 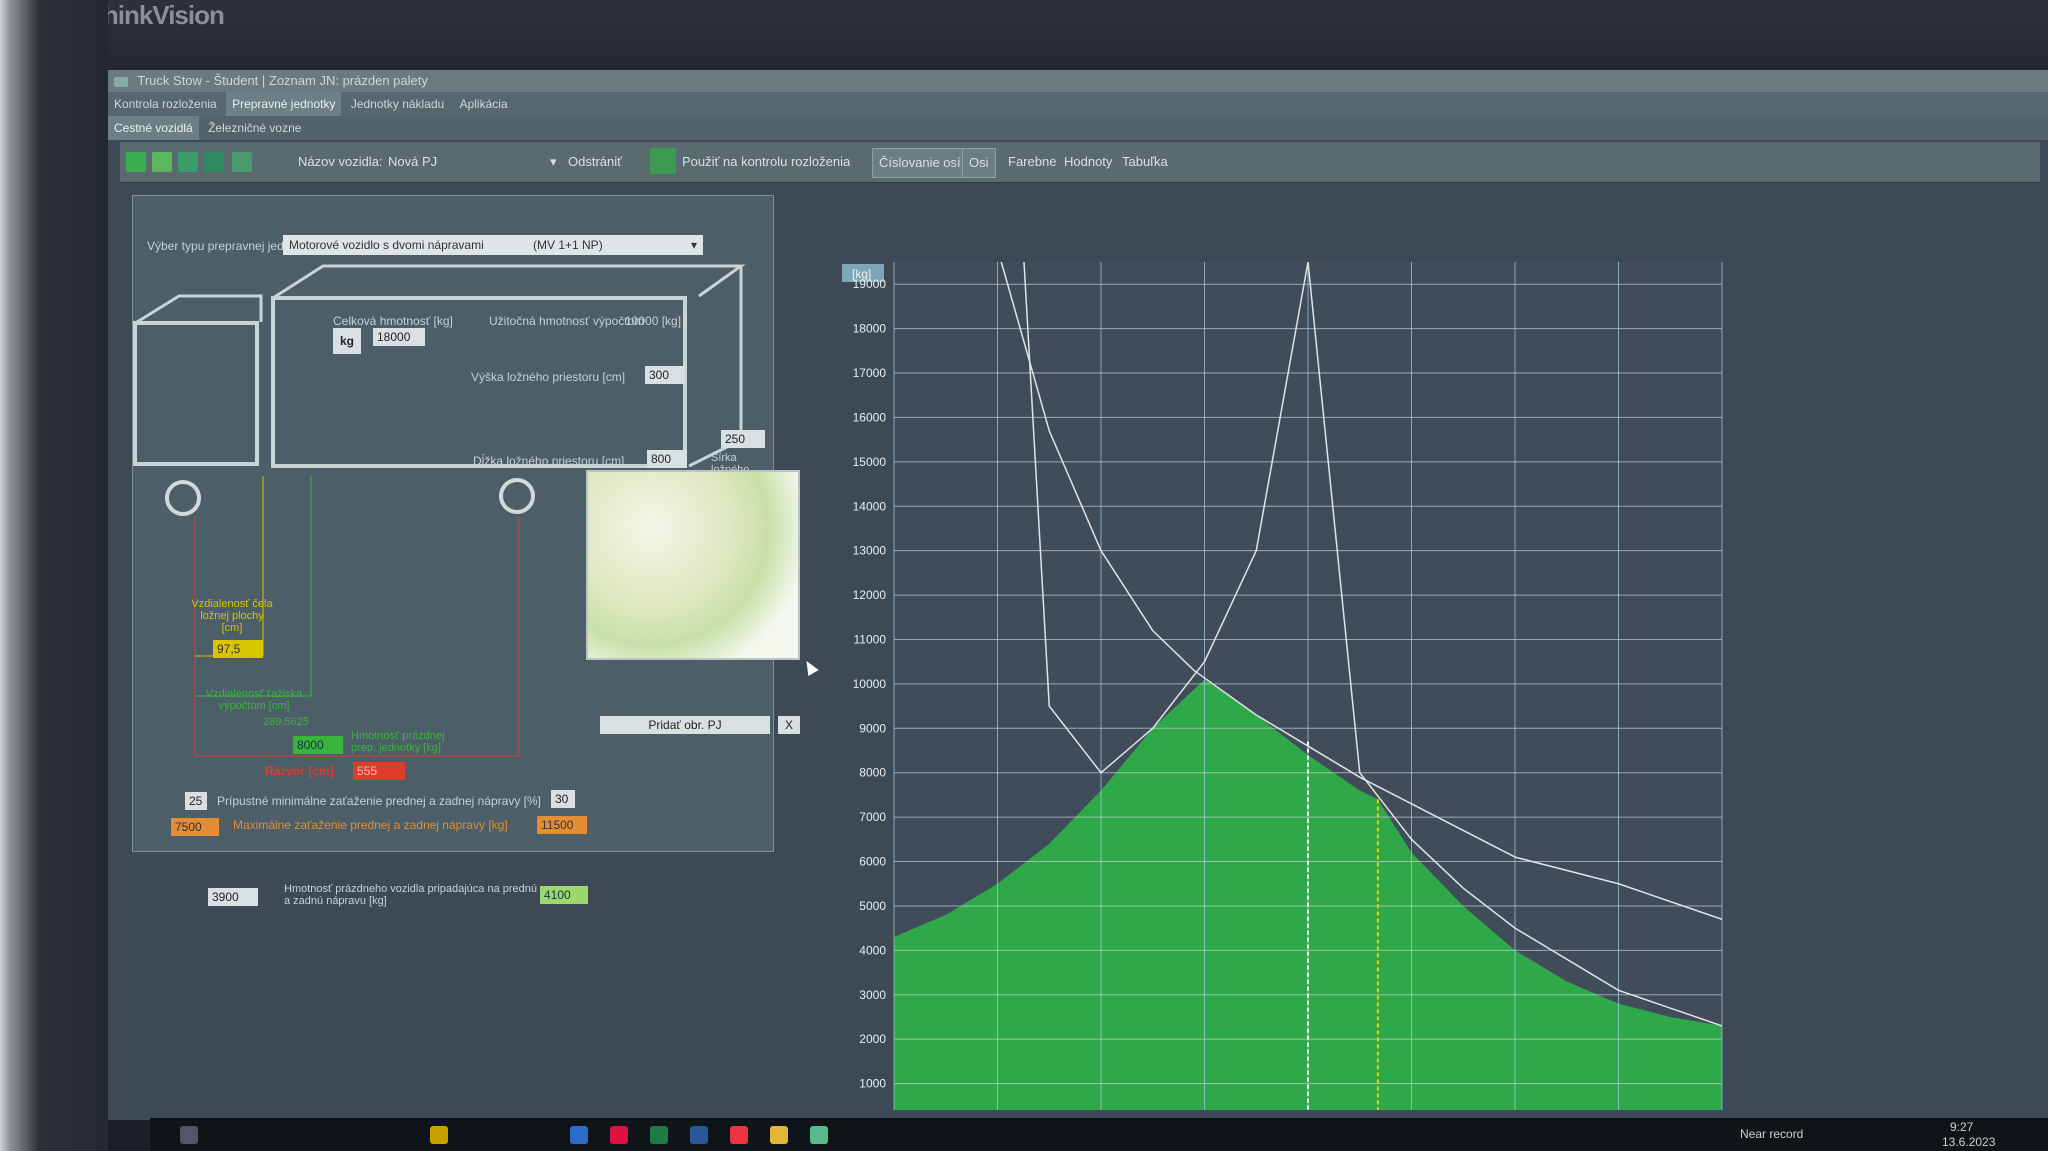 I want to click on empty-weight-label: Hmotnosť prázdnej prep. jednotky [kg], so click(x=398, y=742).